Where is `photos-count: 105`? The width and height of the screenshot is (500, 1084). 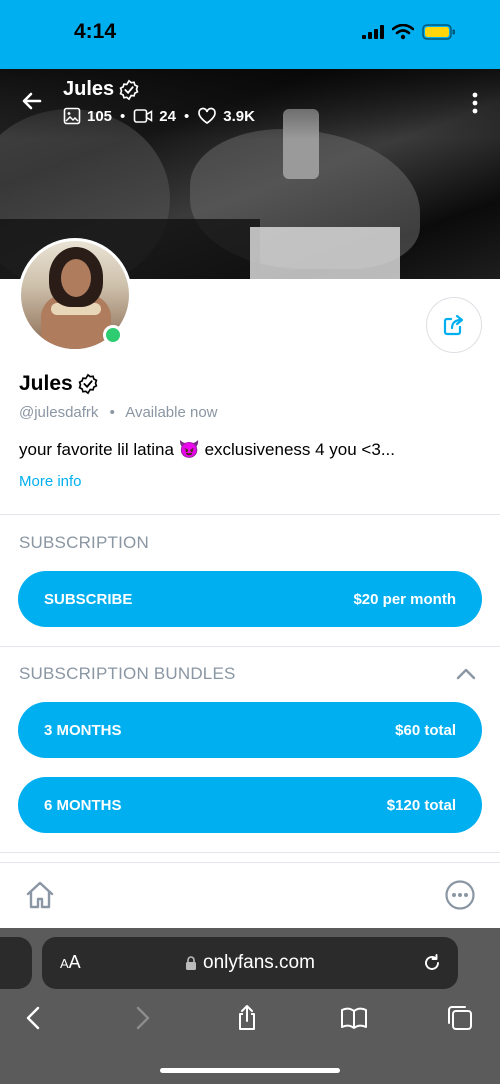
photos-count: 105 is located at coordinates (100, 116).